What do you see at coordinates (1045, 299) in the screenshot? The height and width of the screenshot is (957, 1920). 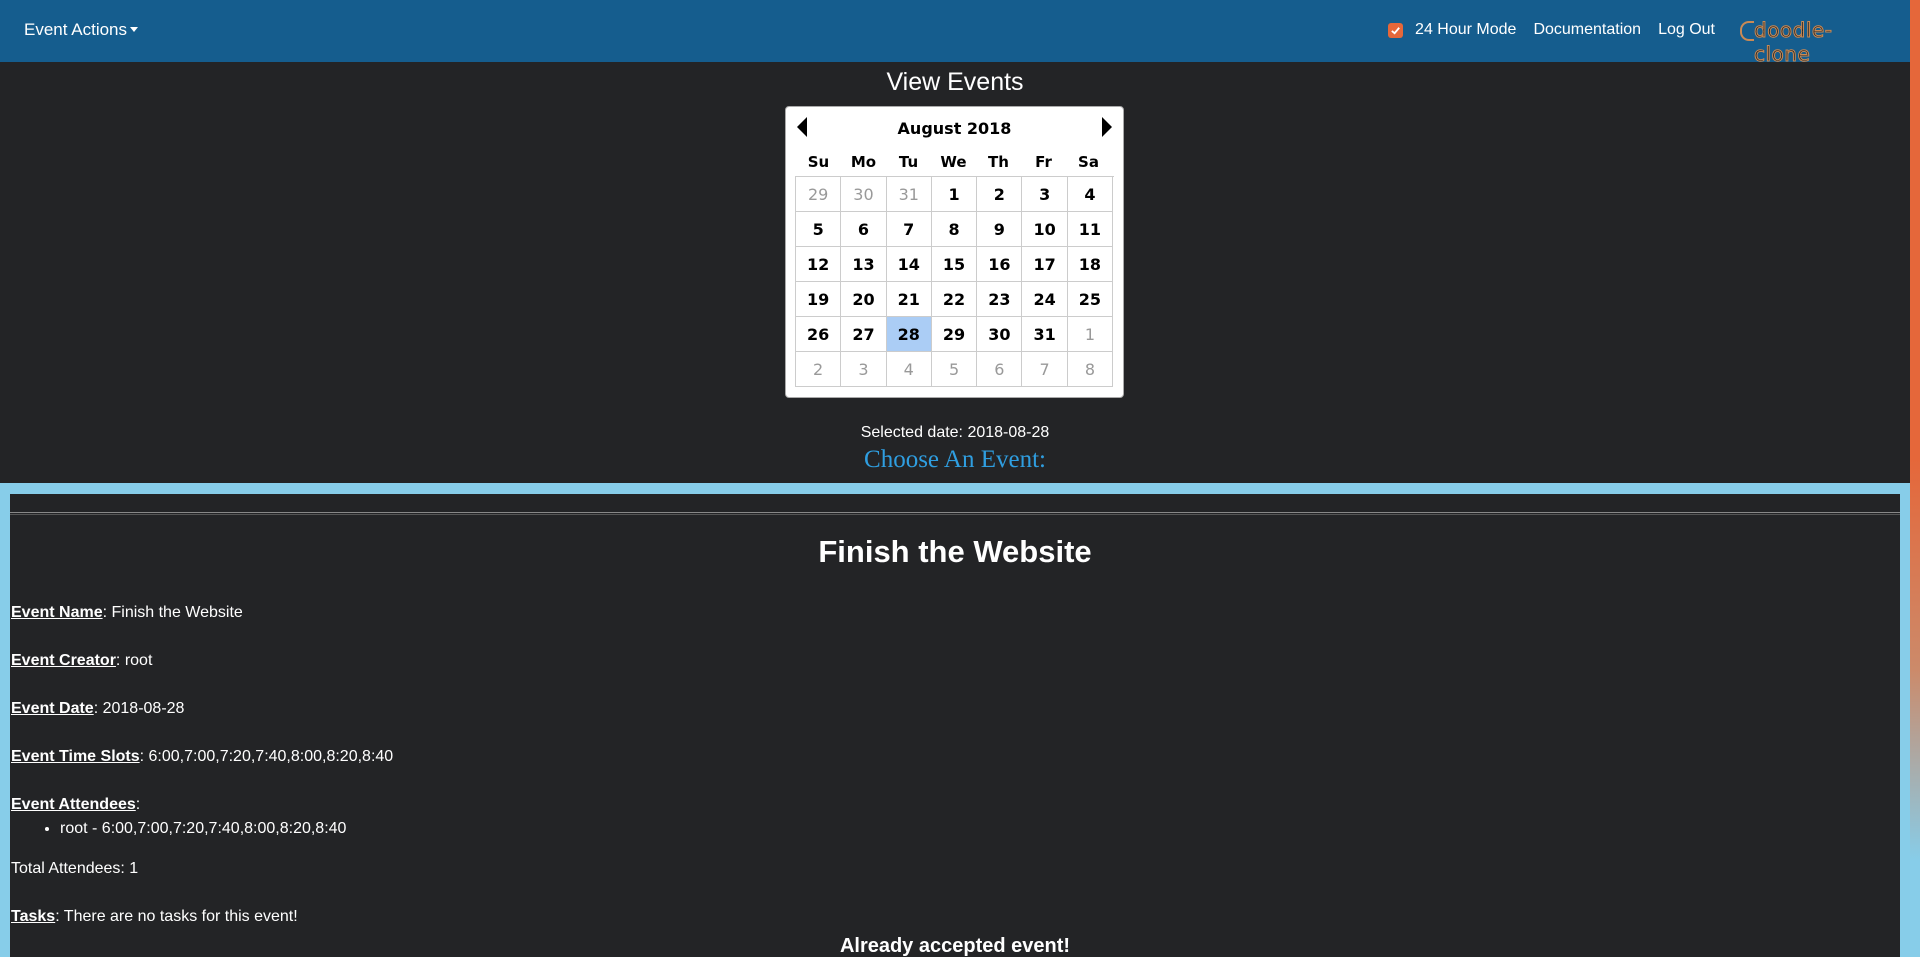 I see `calendar-day: 24` at bounding box center [1045, 299].